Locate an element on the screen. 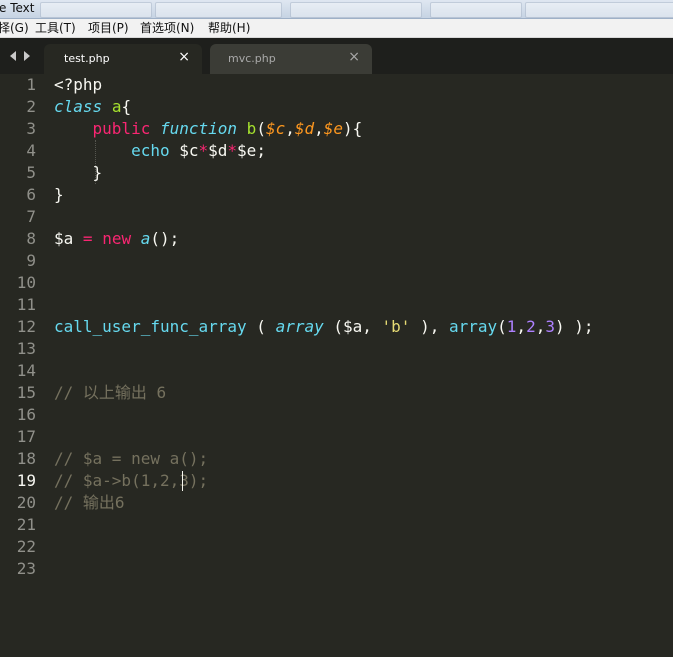 The width and height of the screenshot is (673, 657). code-line: // $a = new a(); is located at coordinates (131, 459).